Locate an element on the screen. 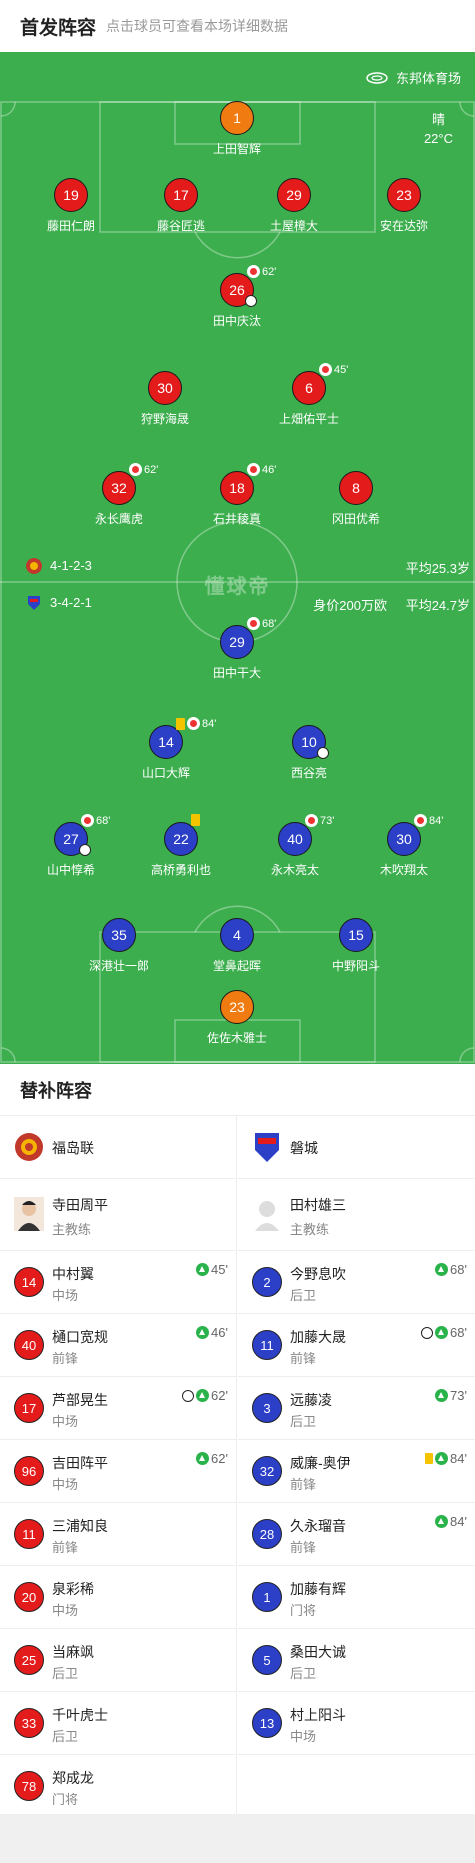 This screenshot has width=475, height=1863. player-name: 上畑佑平士 is located at coordinates (308, 419).